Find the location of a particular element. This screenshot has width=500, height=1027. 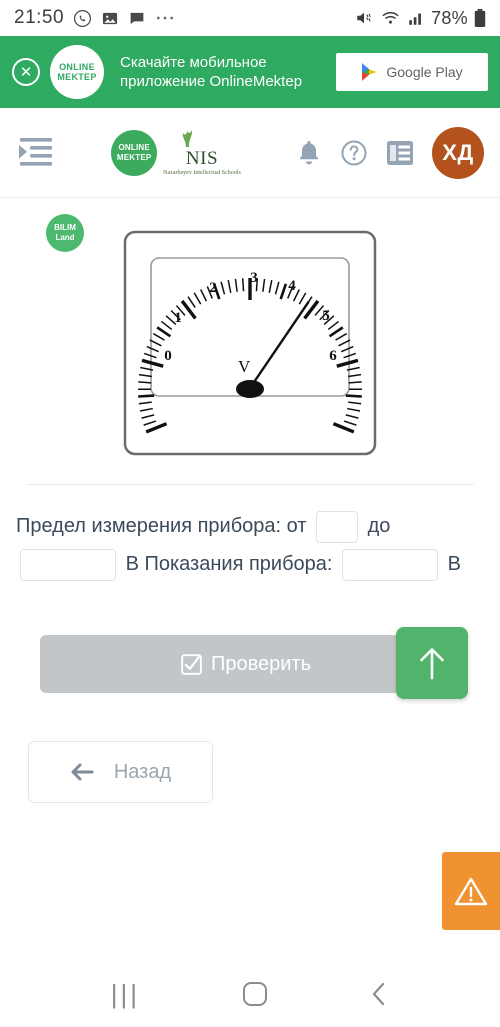

question-range-unit: В is located at coordinates (132, 564).